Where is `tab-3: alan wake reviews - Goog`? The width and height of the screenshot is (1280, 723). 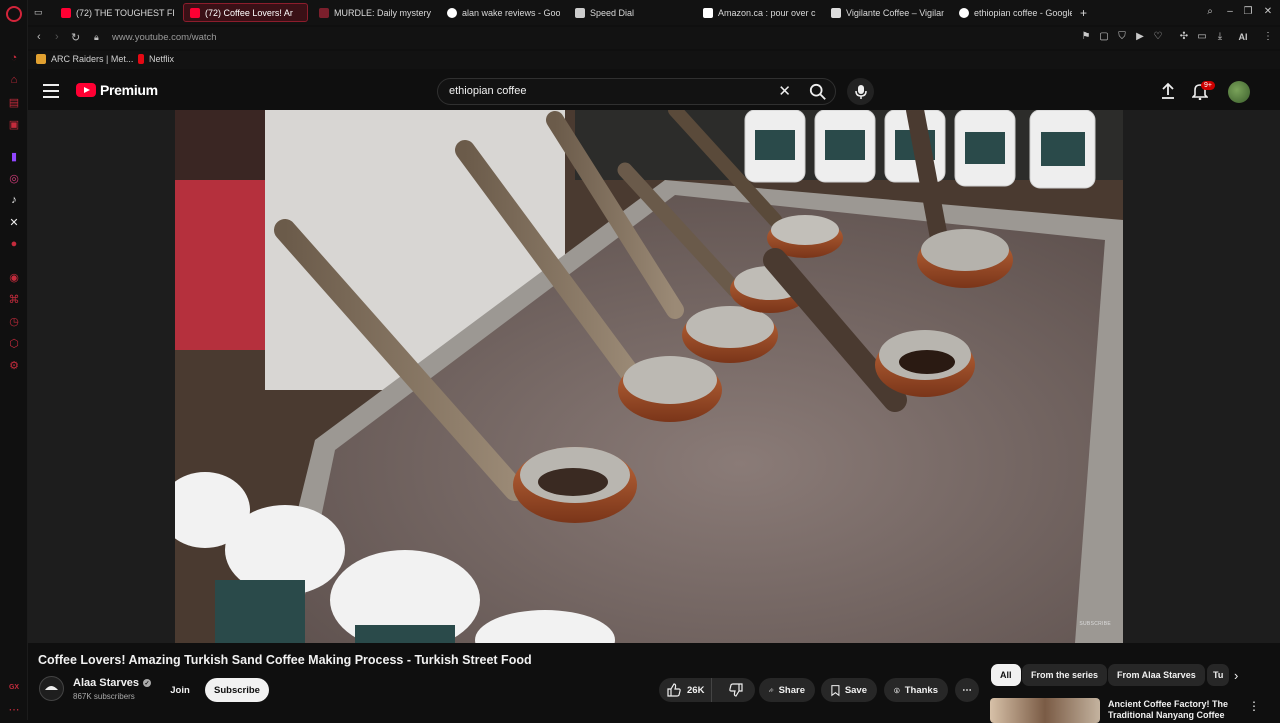
tab-3: alan wake reviews - Goog is located at coordinates (503, 12).